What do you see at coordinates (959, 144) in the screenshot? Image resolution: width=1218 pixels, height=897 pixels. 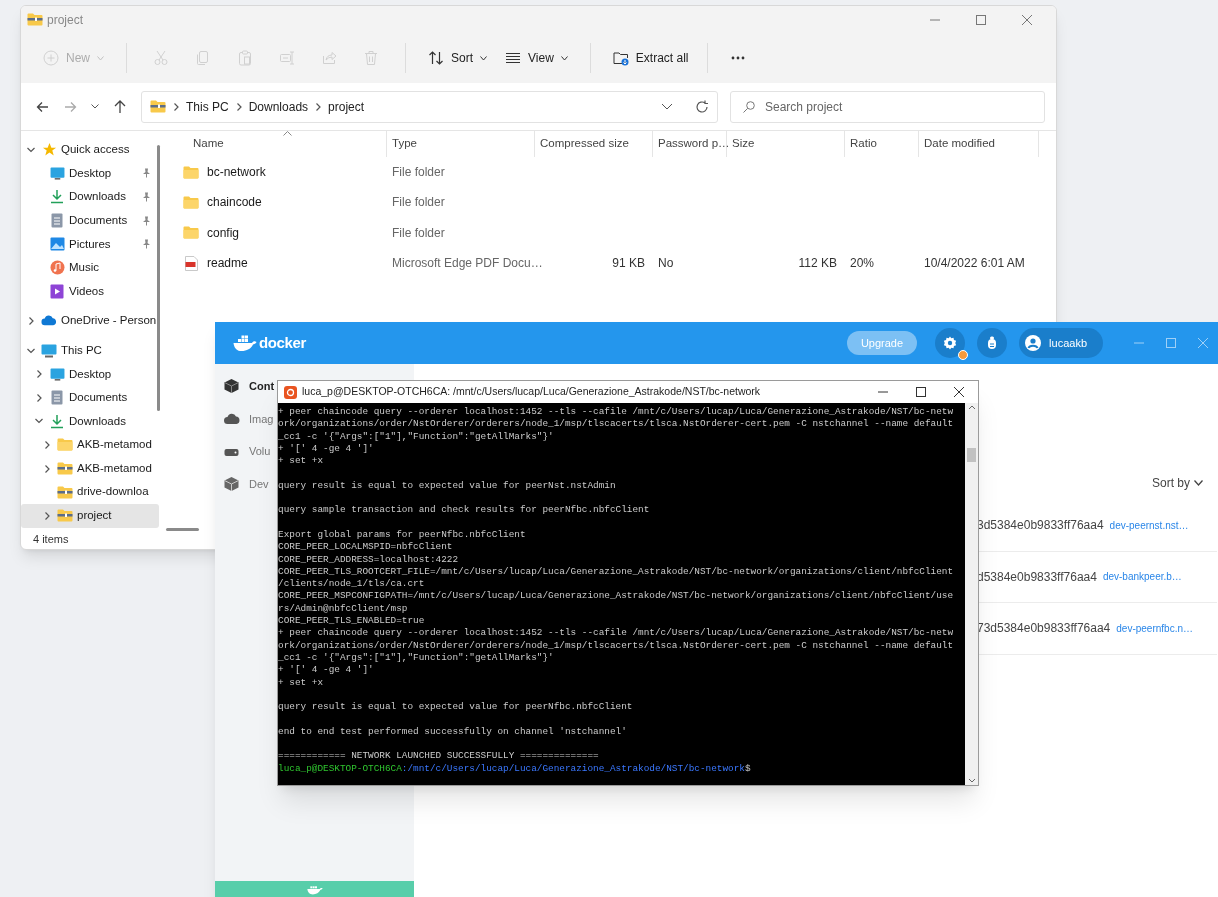 I see `column-header: Date modified` at bounding box center [959, 144].